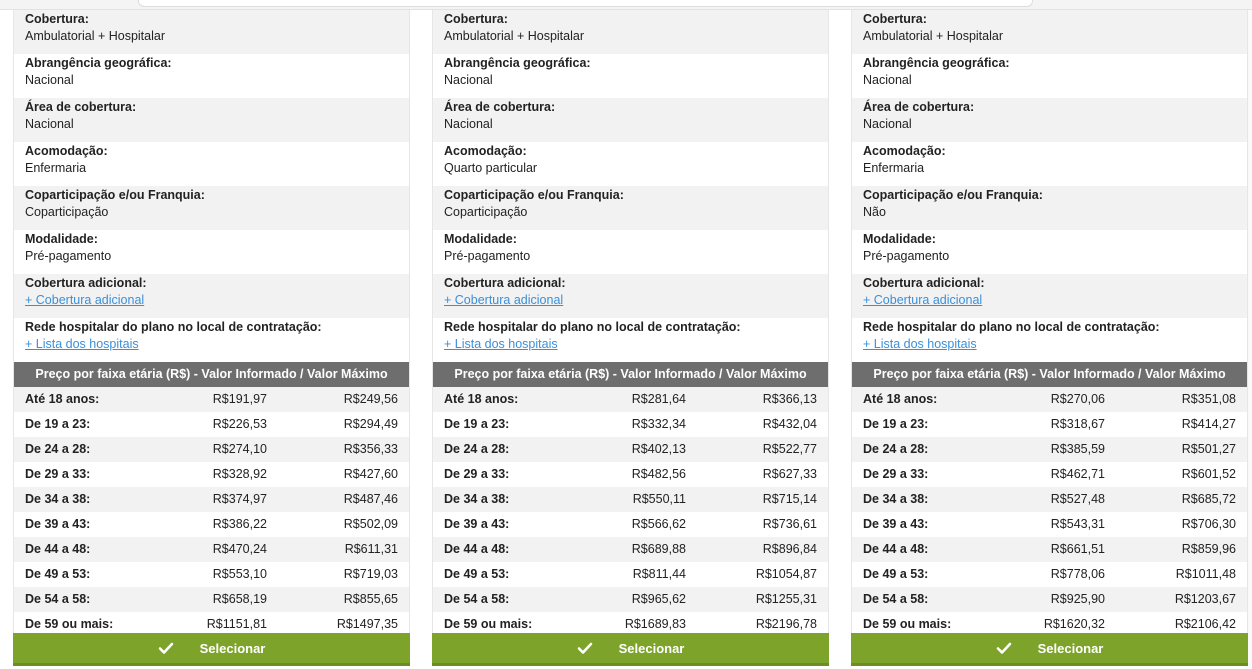 The image size is (1252, 669). Describe the element at coordinates (1208, 449) in the screenshot. I see `valor-maximo: R$501,27` at that location.